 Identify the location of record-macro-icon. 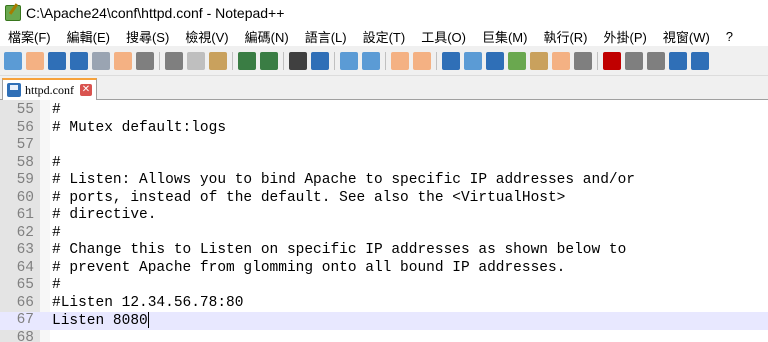
(612, 60).